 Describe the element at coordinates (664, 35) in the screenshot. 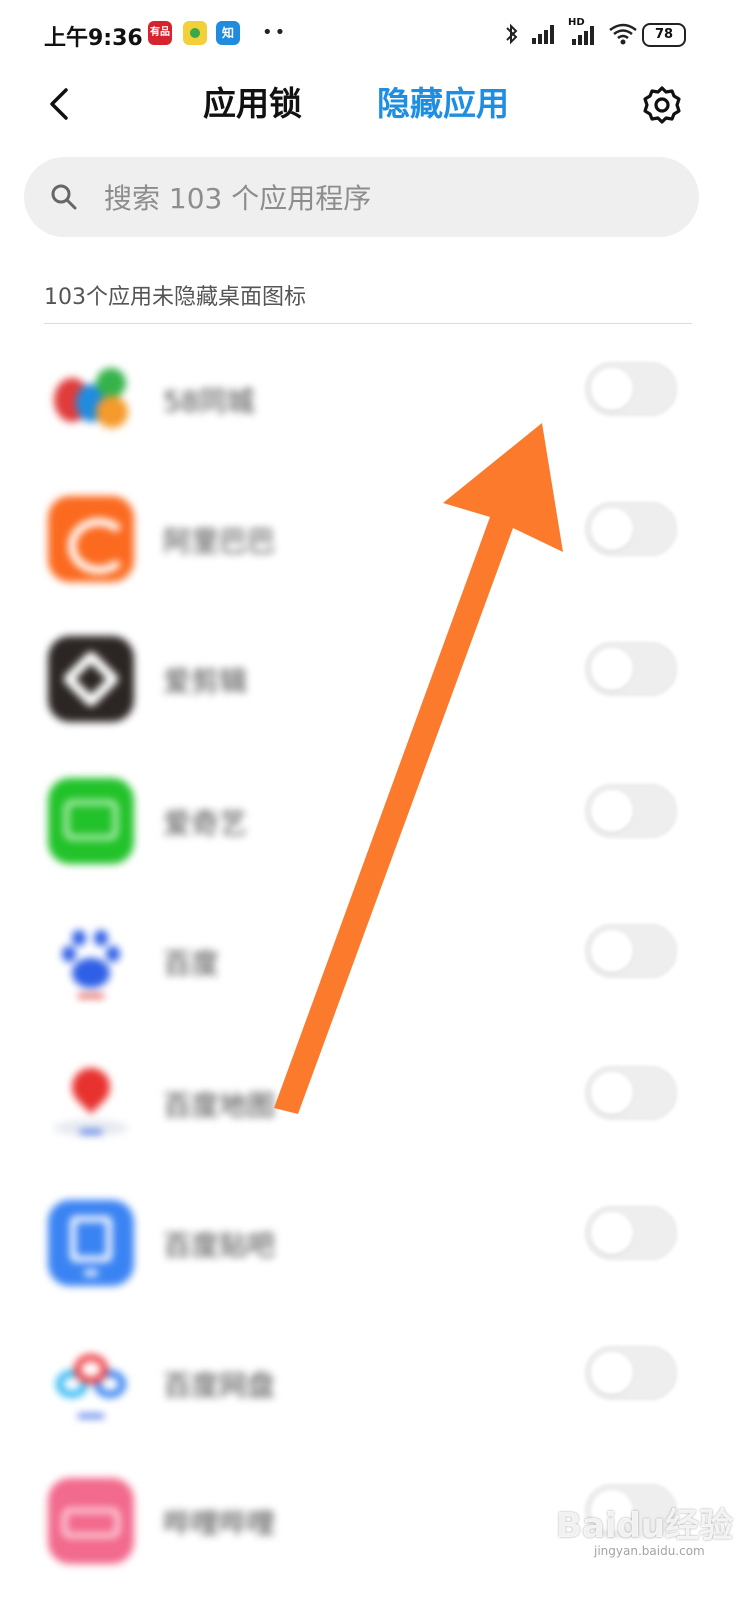

I see `battery-icon: 78` at that location.